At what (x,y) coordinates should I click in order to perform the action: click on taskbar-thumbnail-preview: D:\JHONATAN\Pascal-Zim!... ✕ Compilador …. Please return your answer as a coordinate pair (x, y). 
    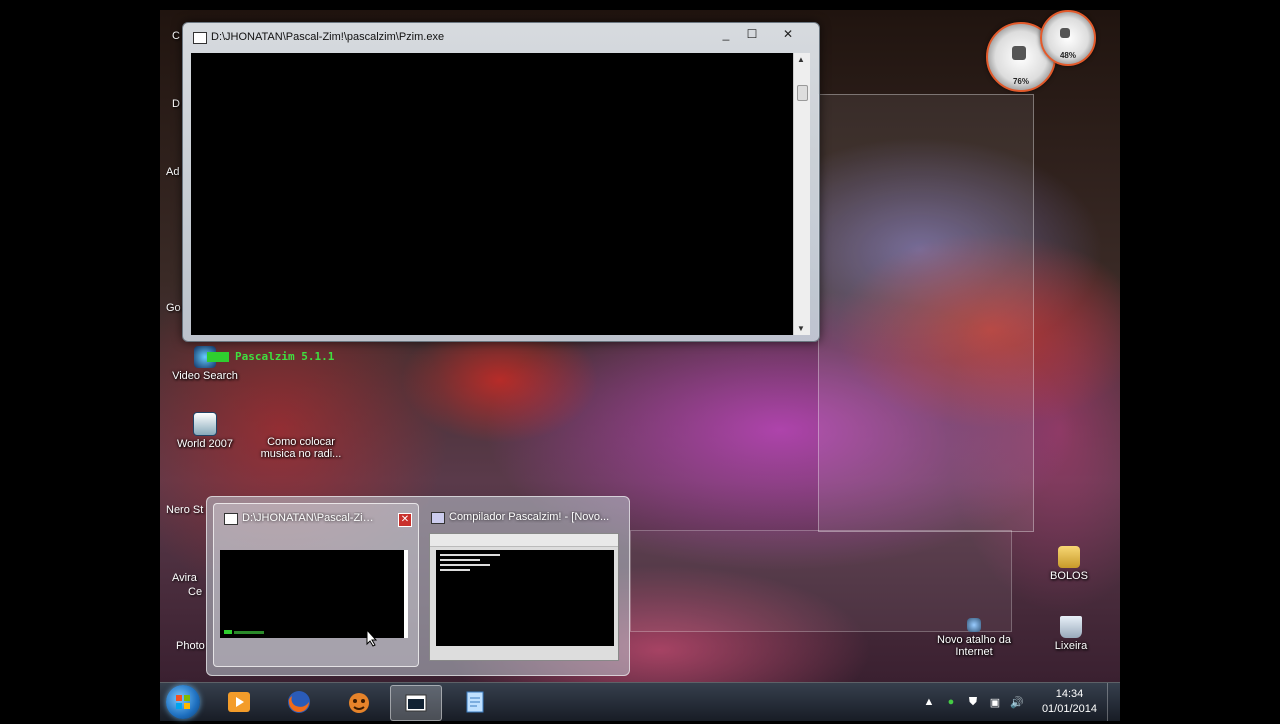
    Looking at the image, I should click on (418, 586).